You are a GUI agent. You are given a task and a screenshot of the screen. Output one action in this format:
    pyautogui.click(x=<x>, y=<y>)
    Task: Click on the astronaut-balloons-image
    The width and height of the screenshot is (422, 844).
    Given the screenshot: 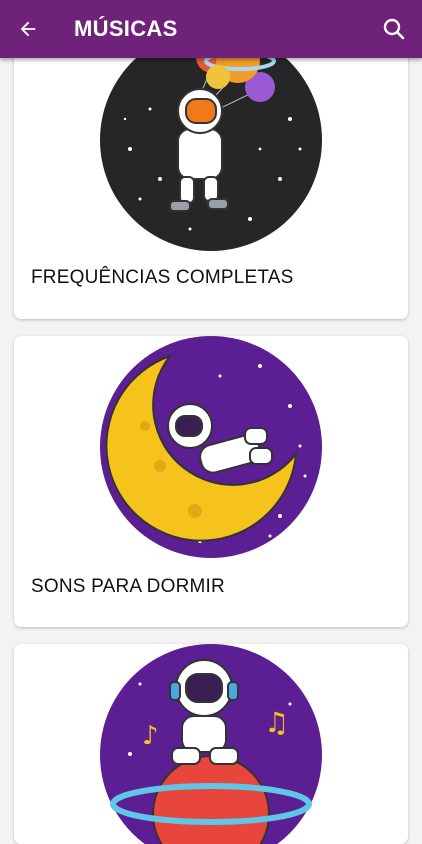 What is the action you would take?
    pyautogui.click(x=211, y=140)
    